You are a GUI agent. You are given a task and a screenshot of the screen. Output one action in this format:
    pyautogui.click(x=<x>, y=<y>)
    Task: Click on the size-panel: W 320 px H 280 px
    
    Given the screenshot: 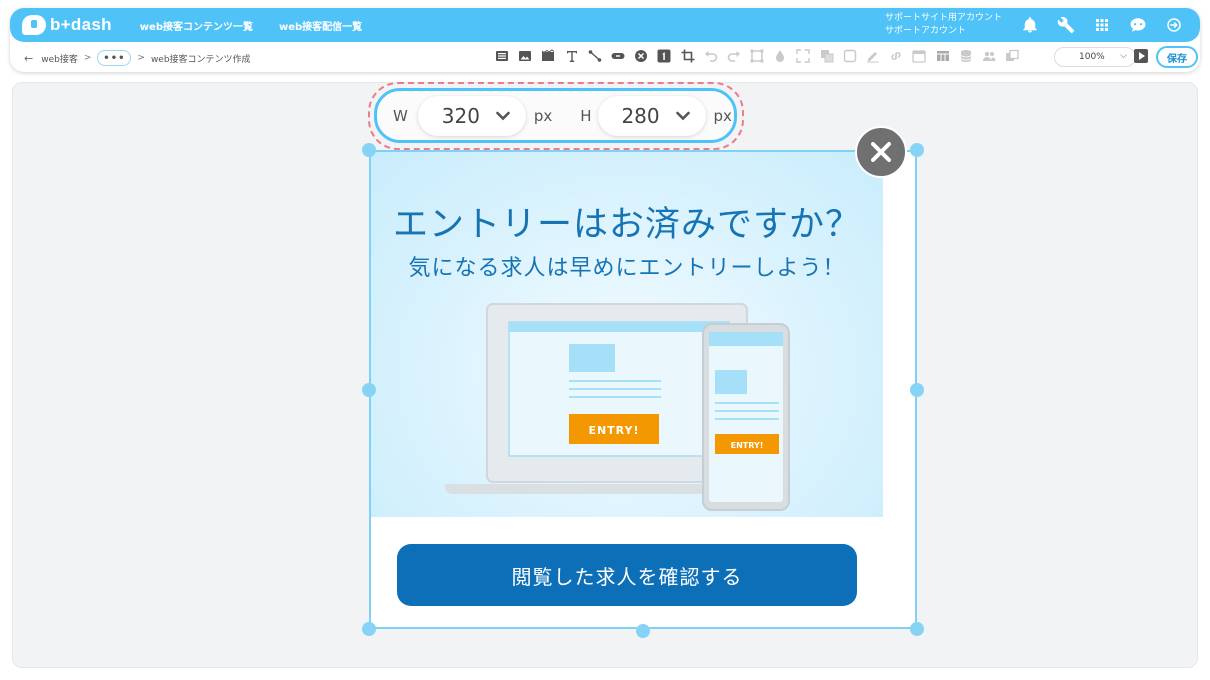 What is the action you would take?
    pyautogui.click(x=555, y=115)
    